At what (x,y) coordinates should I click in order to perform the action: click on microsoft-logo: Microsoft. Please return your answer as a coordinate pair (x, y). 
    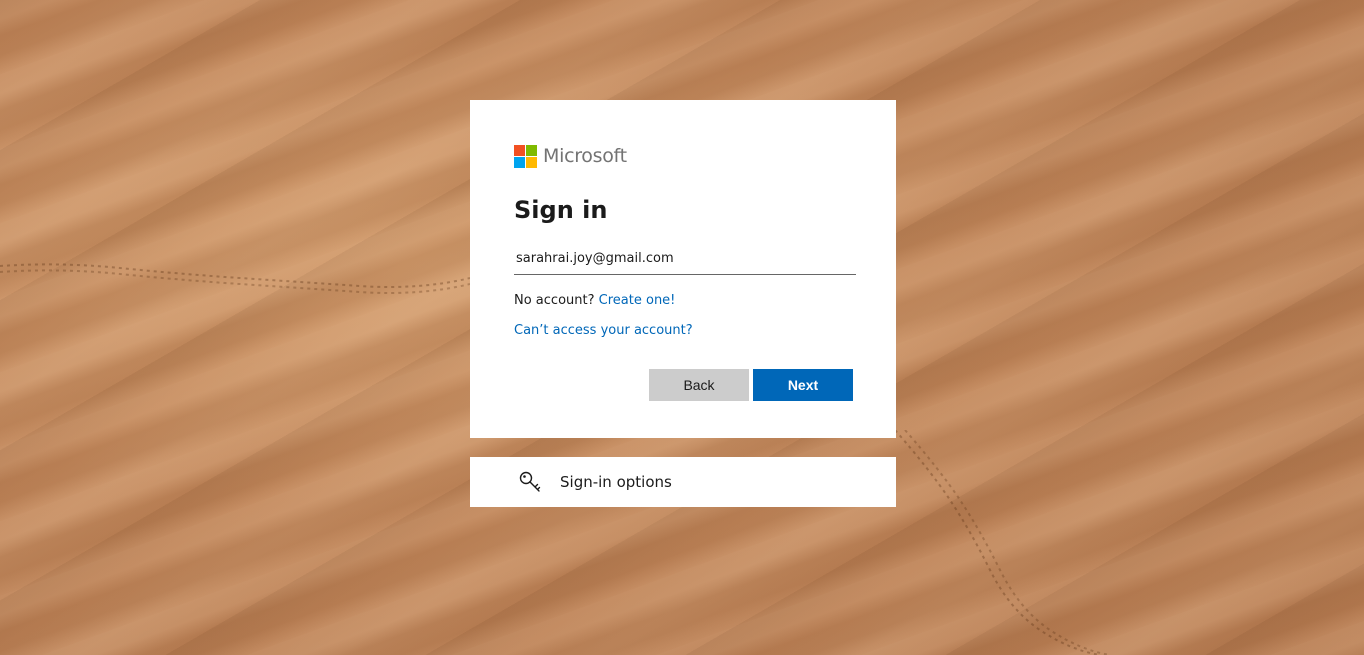
    Looking at the image, I should click on (683, 156).